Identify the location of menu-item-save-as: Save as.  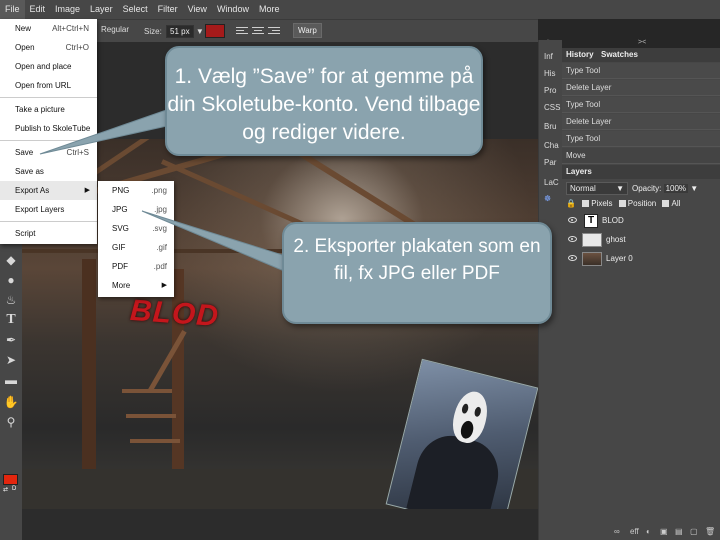
(48, 171).